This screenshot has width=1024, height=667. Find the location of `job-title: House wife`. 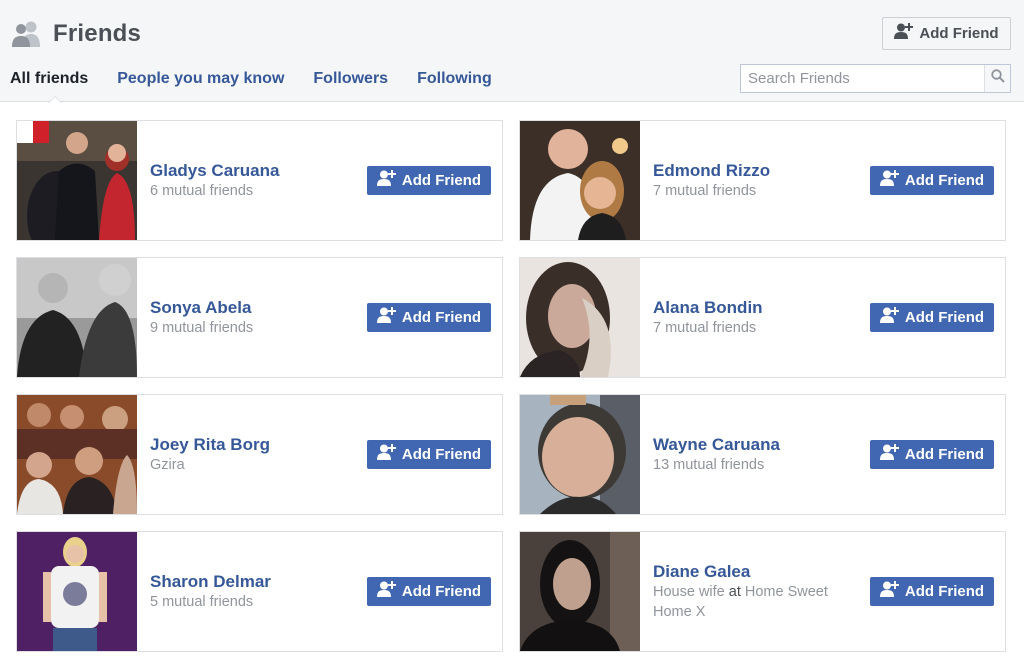

job-title: House wife is located at coordinates (689, 591).